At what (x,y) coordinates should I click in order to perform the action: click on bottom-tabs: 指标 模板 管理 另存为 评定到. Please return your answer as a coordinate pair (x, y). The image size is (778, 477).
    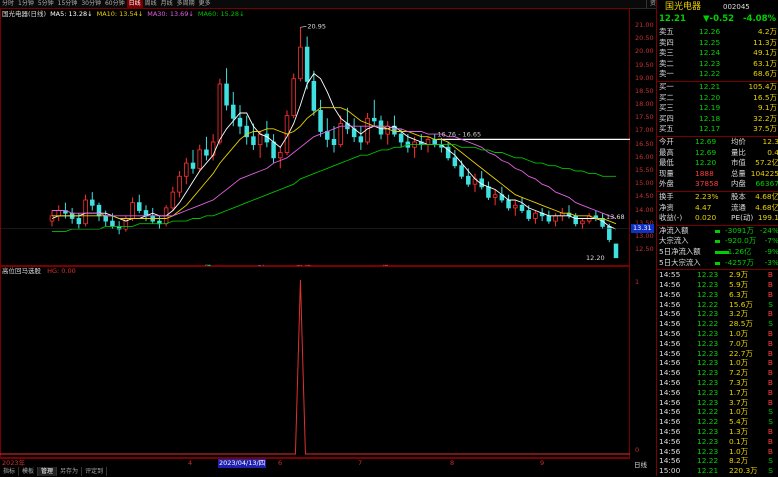
    Looking at the image, I should click on (54, 471).